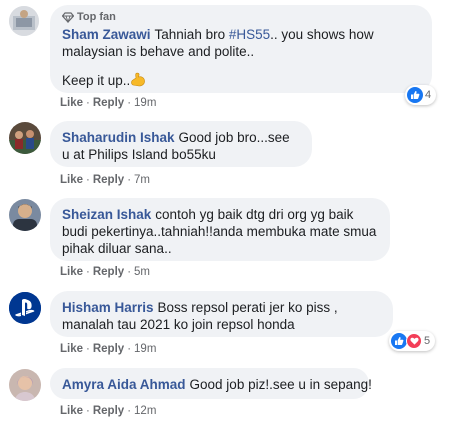 This screenshot has height=423, width=469. Describe the element at coordinates (68, 17) in the screenshot. I see `diamond-icon` at that location.